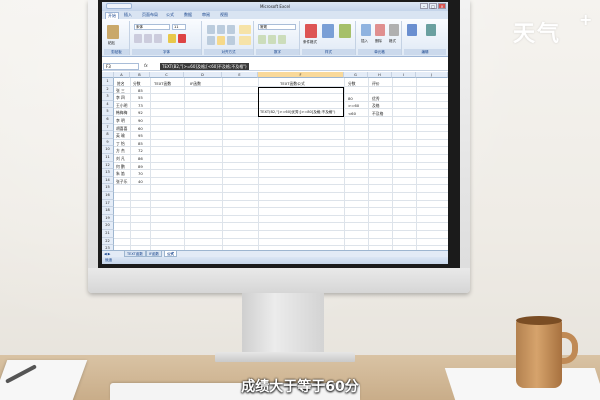  I want to click on tab-review: 审阅, so click(206, 15).